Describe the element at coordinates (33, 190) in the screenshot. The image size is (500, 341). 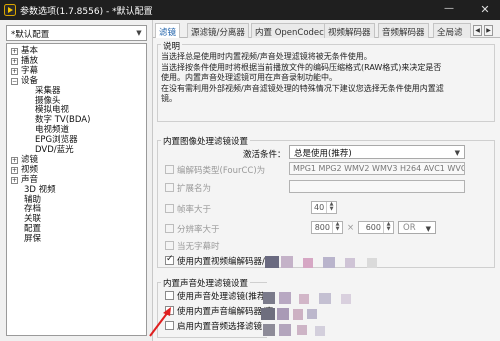
I see `tree-item: 3D 视频` at that location.